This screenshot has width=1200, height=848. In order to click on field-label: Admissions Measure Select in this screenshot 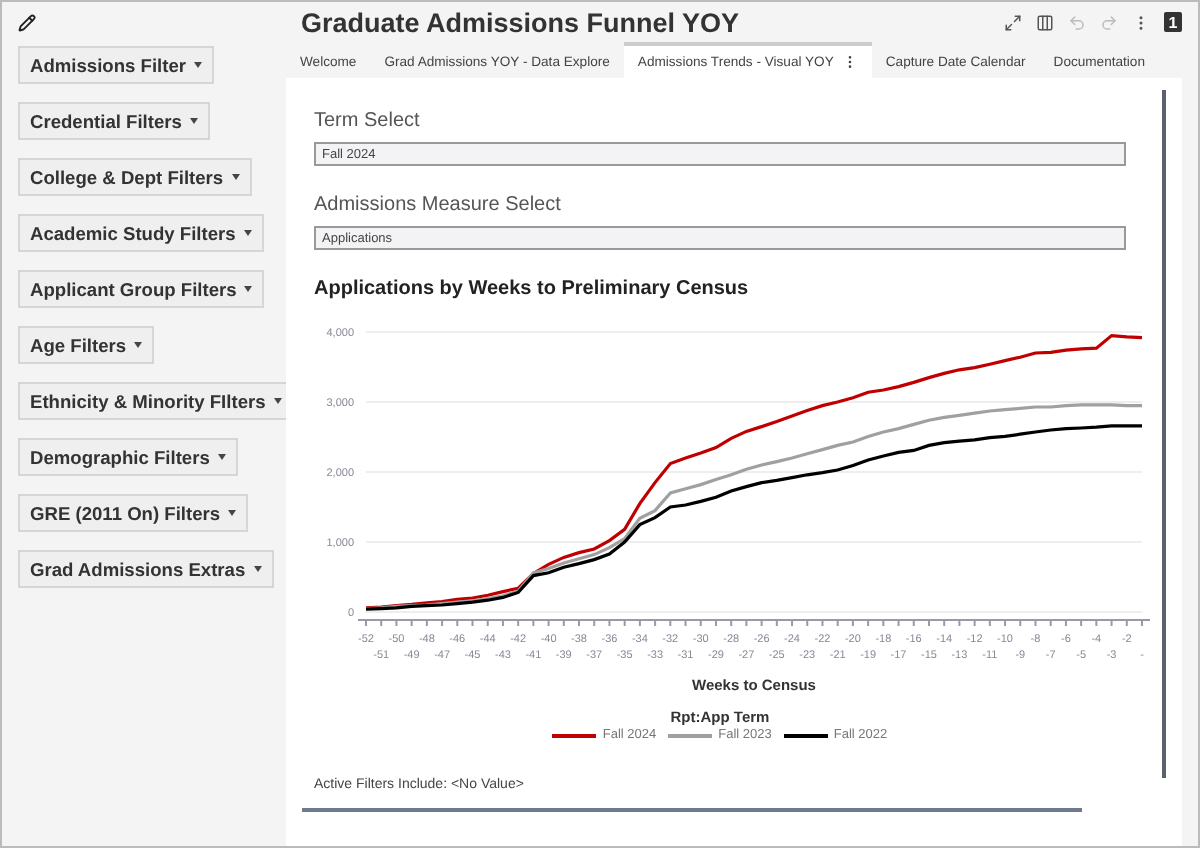, I will do `click(438, 205)`.